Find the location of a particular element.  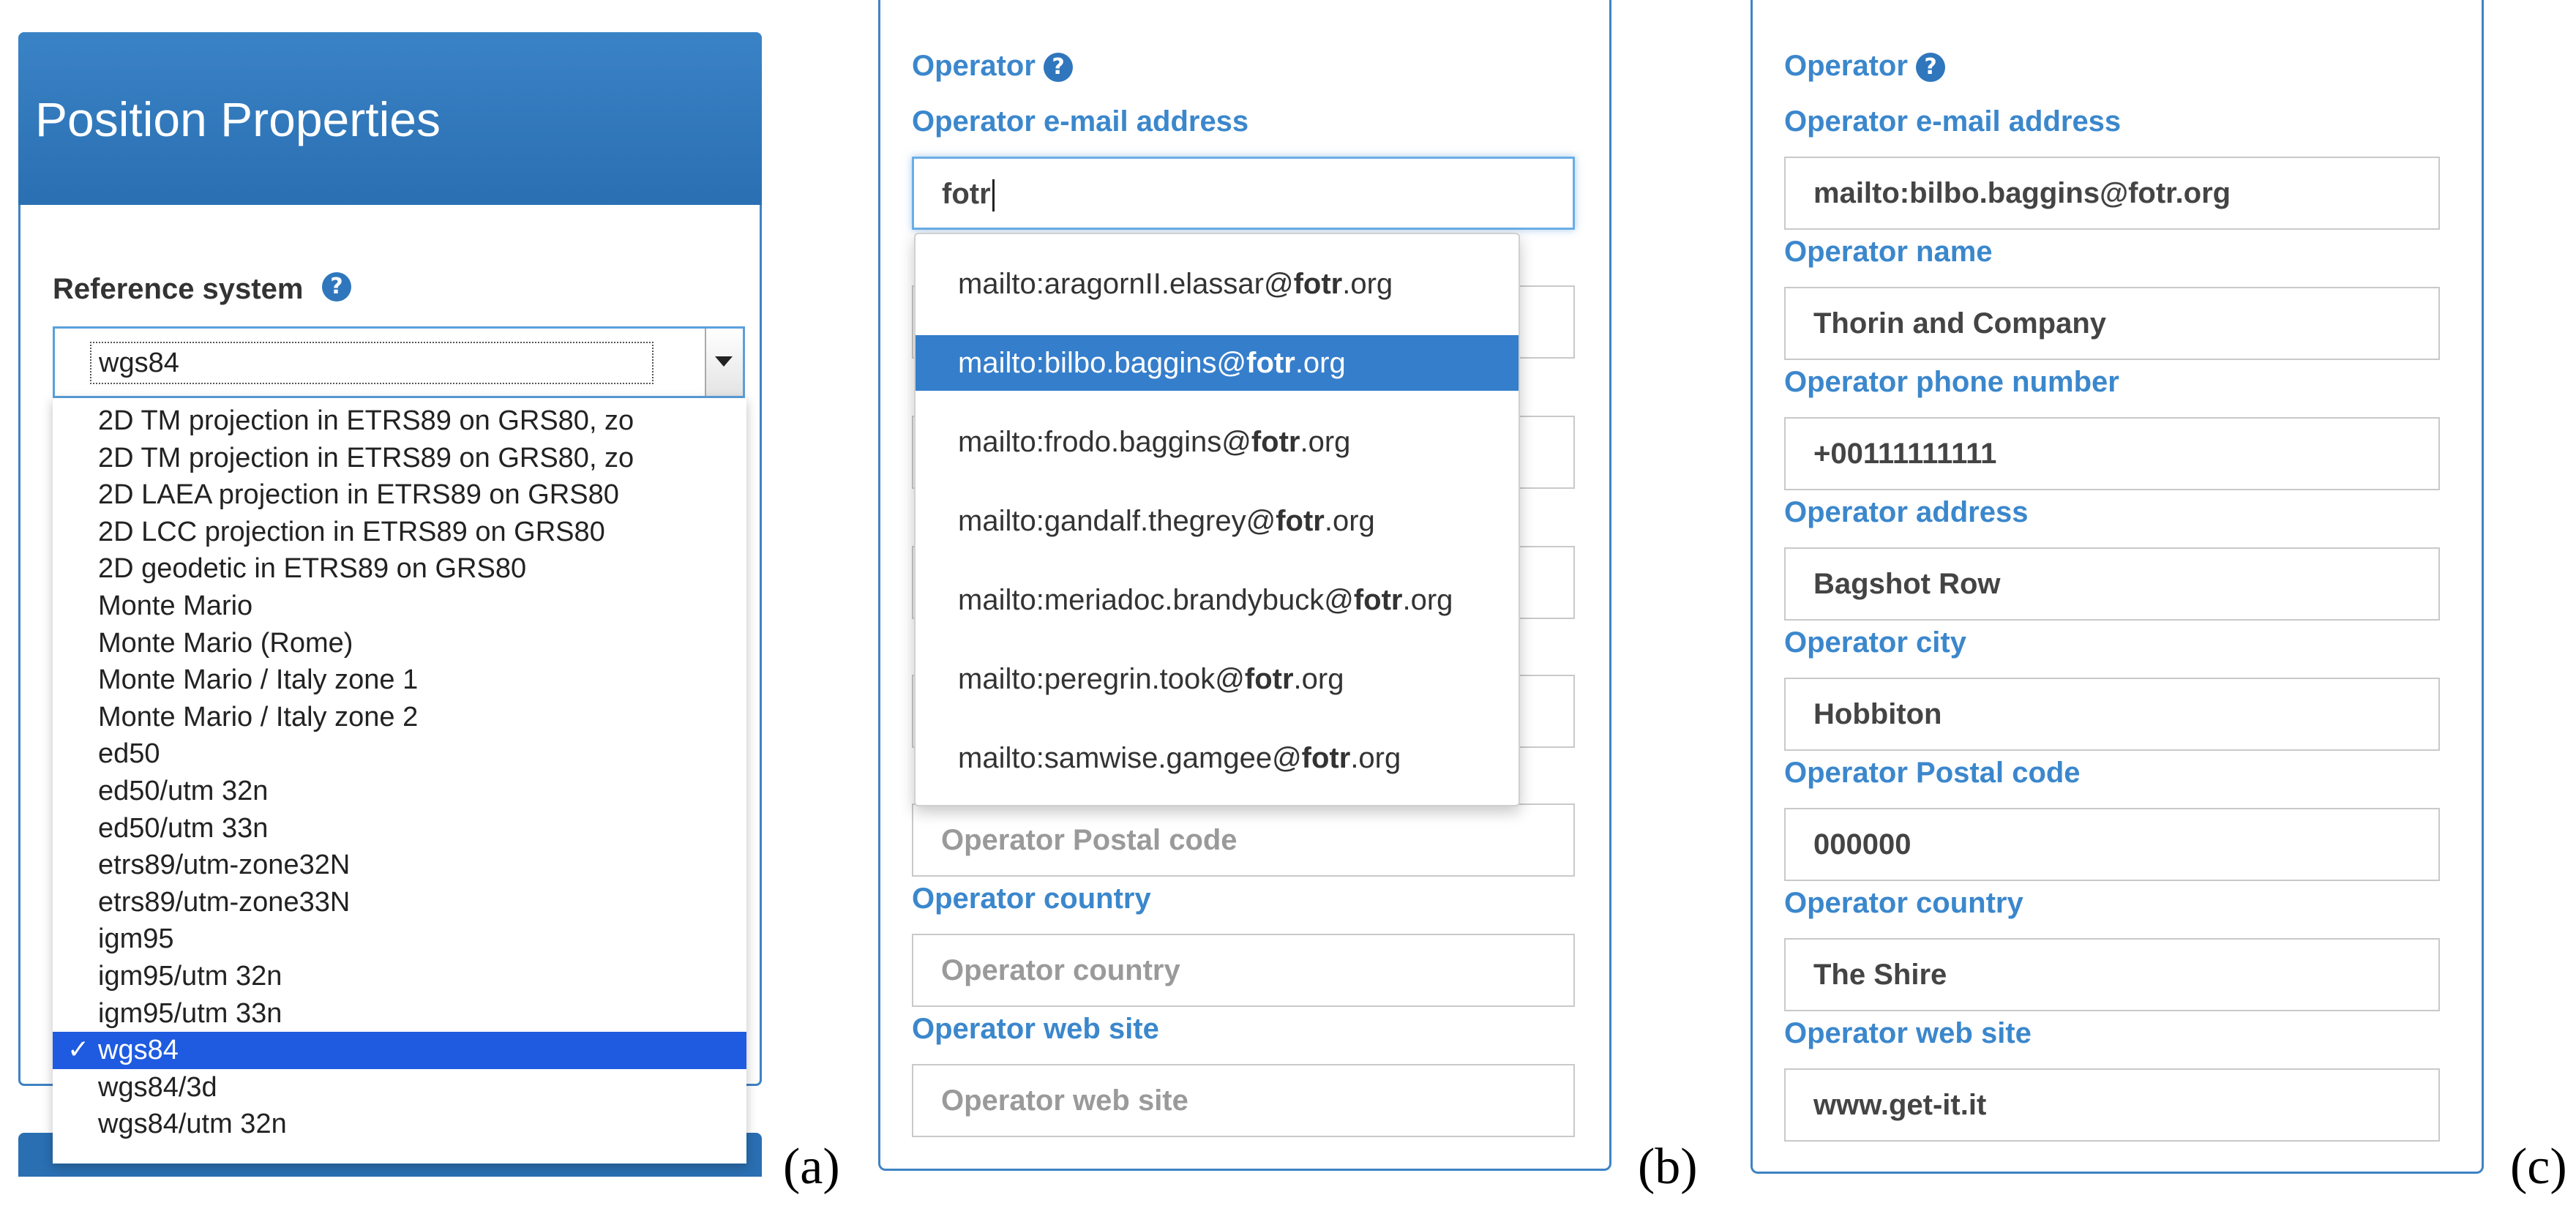

select-option: Monte Mario (Rome) is located at coordinates (399, 643).